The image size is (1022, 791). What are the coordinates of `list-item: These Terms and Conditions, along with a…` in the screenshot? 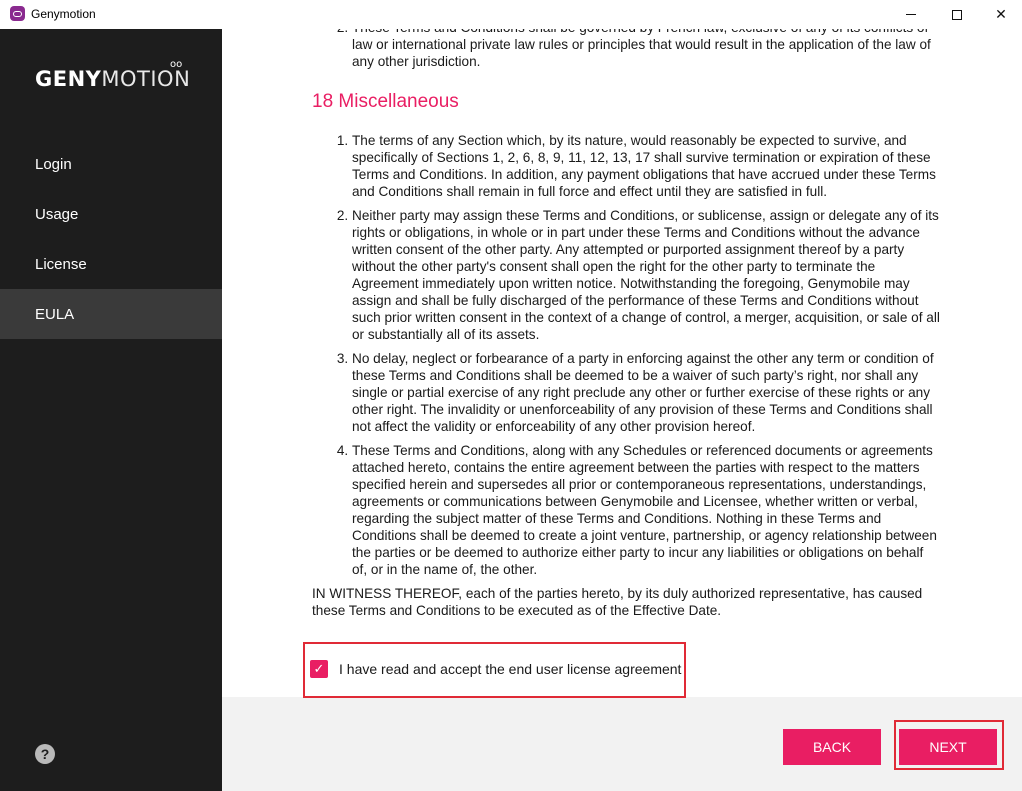 It's located at (647, 510).